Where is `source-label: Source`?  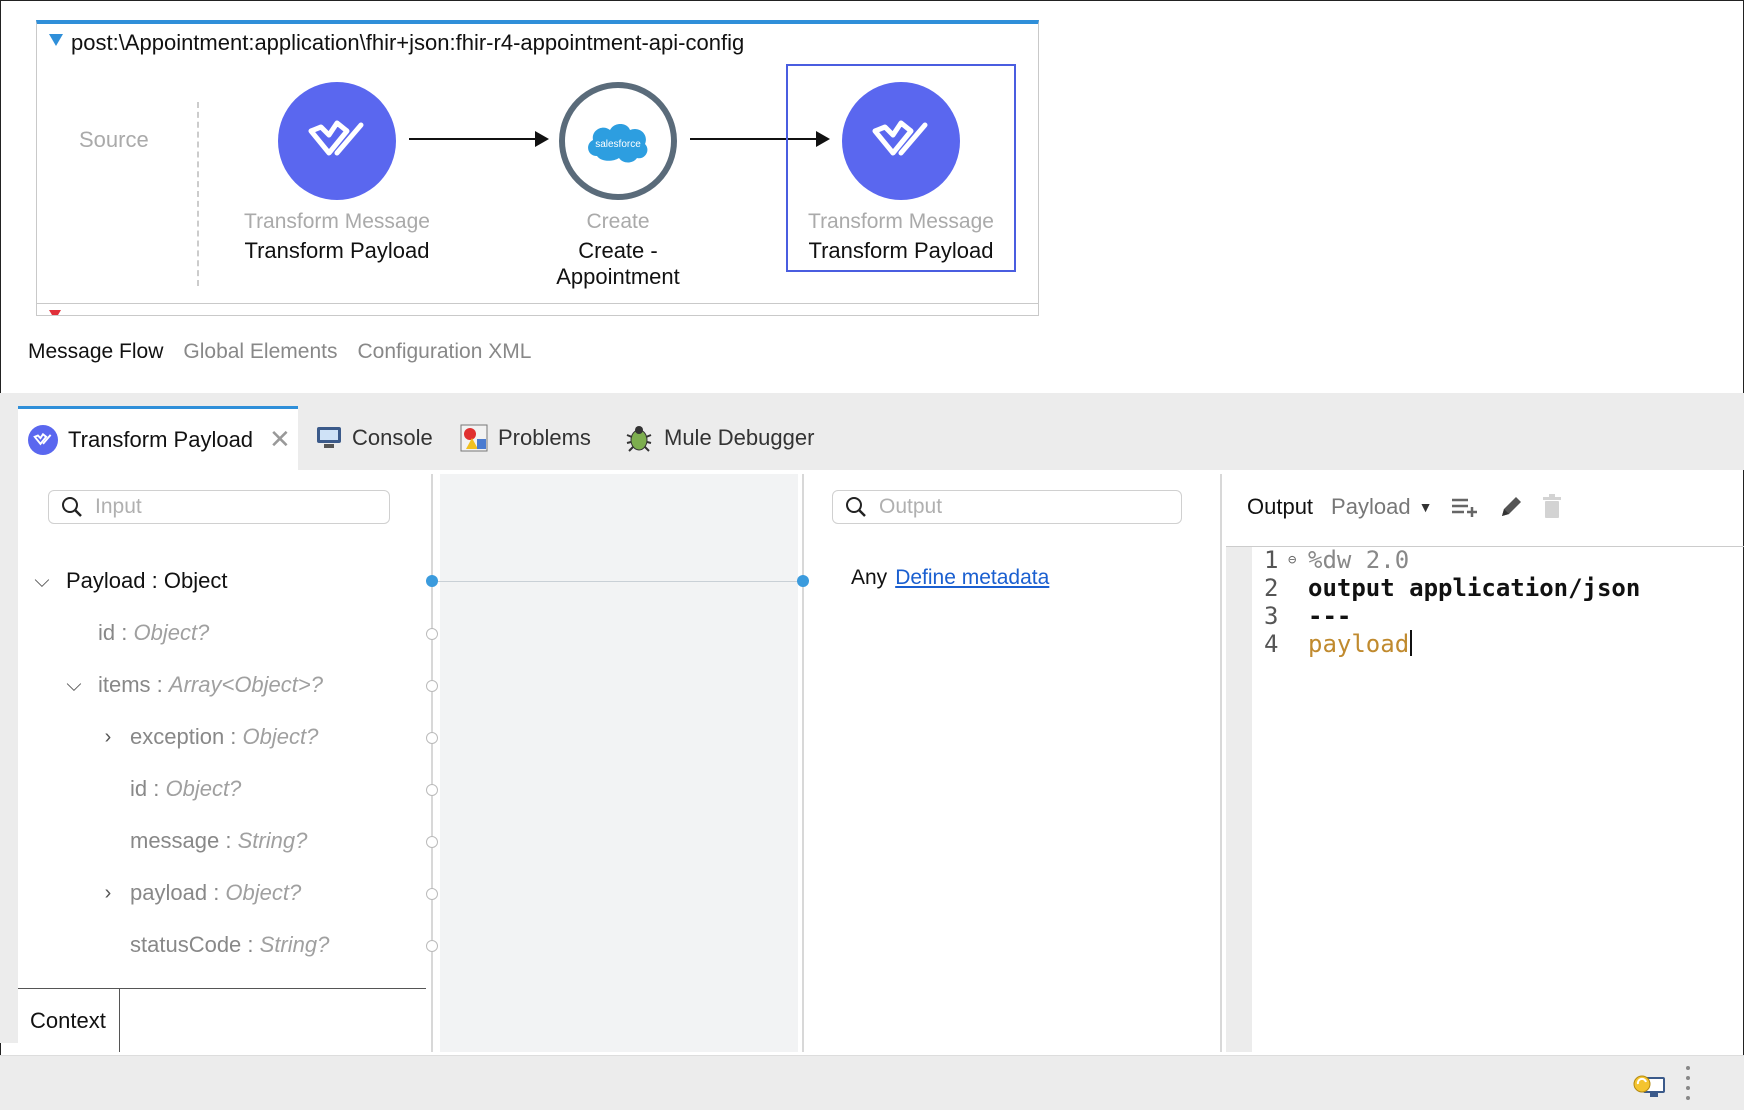
source-label: Source is located at coordinates (114, 140).